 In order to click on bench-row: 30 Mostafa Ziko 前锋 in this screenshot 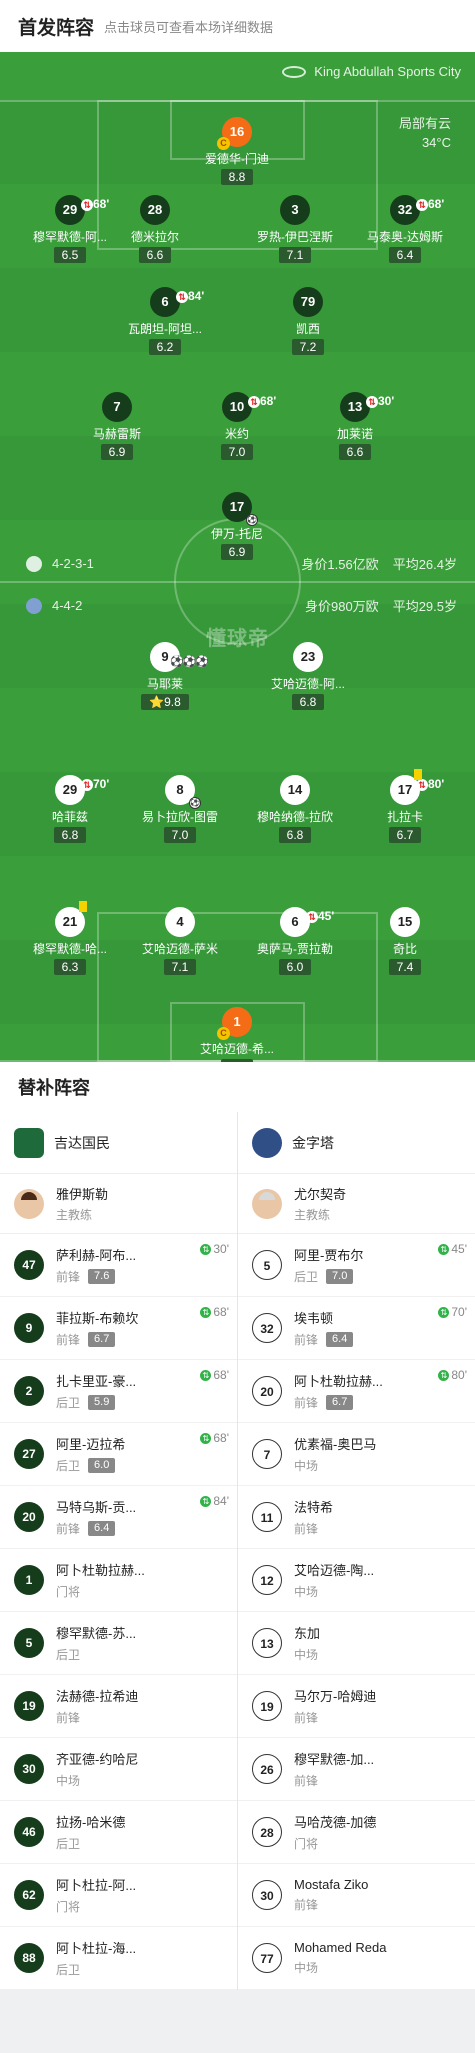, I will do `click(356, 1895)`.